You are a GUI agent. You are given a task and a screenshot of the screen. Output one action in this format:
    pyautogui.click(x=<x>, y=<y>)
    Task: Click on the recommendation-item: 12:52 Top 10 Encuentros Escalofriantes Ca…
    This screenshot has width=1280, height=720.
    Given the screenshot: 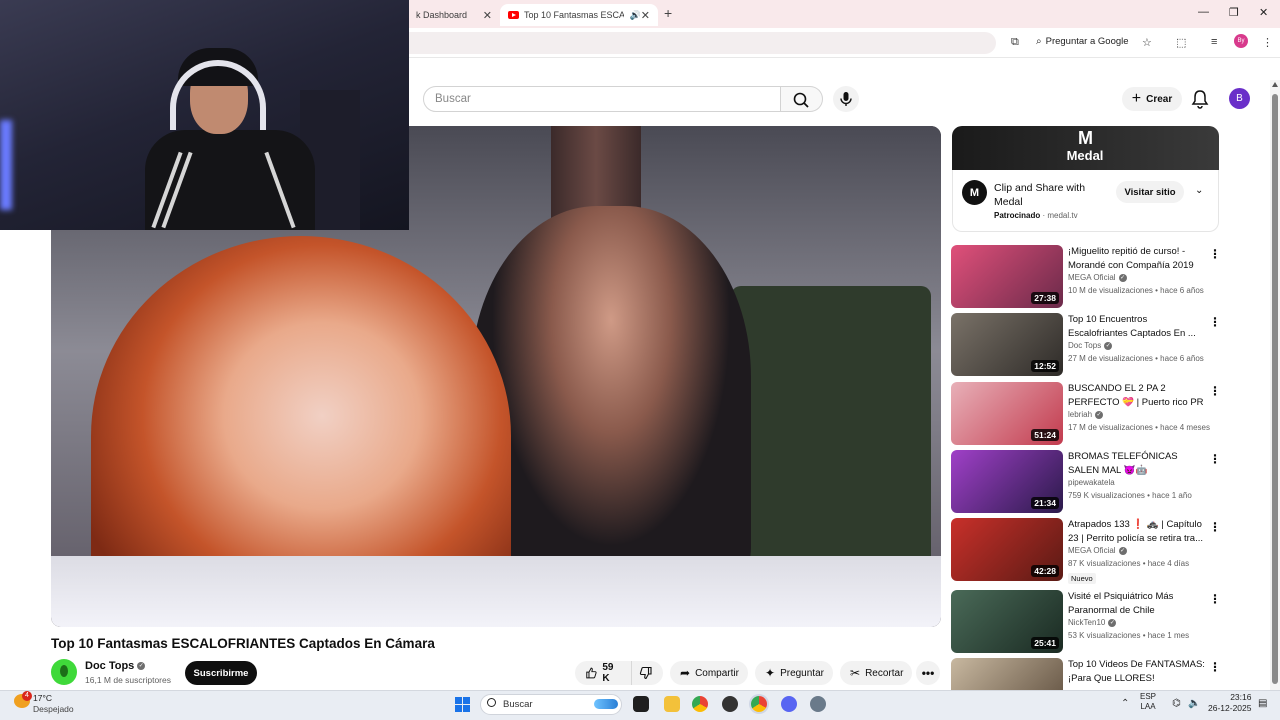 What is the action you would take?
    pyautogui.click(x=1086, y=345)
    